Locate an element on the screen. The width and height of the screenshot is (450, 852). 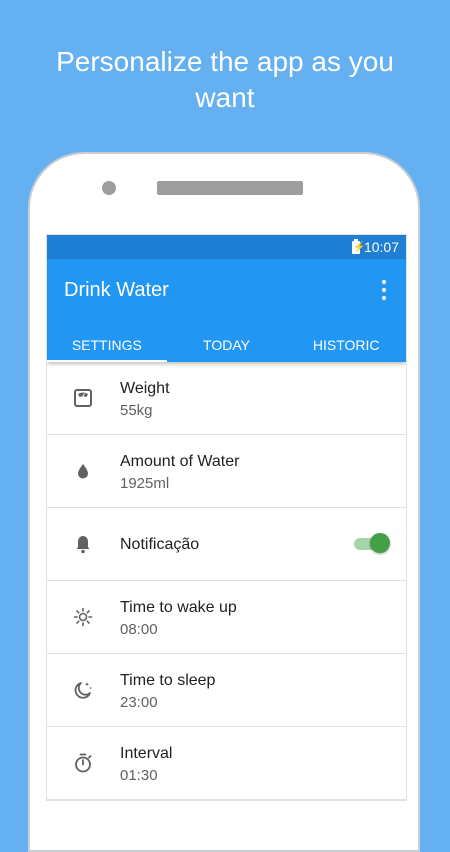
setting-wake-up-time: Time to wake up 08:00 is located at coordinates (226, 617).